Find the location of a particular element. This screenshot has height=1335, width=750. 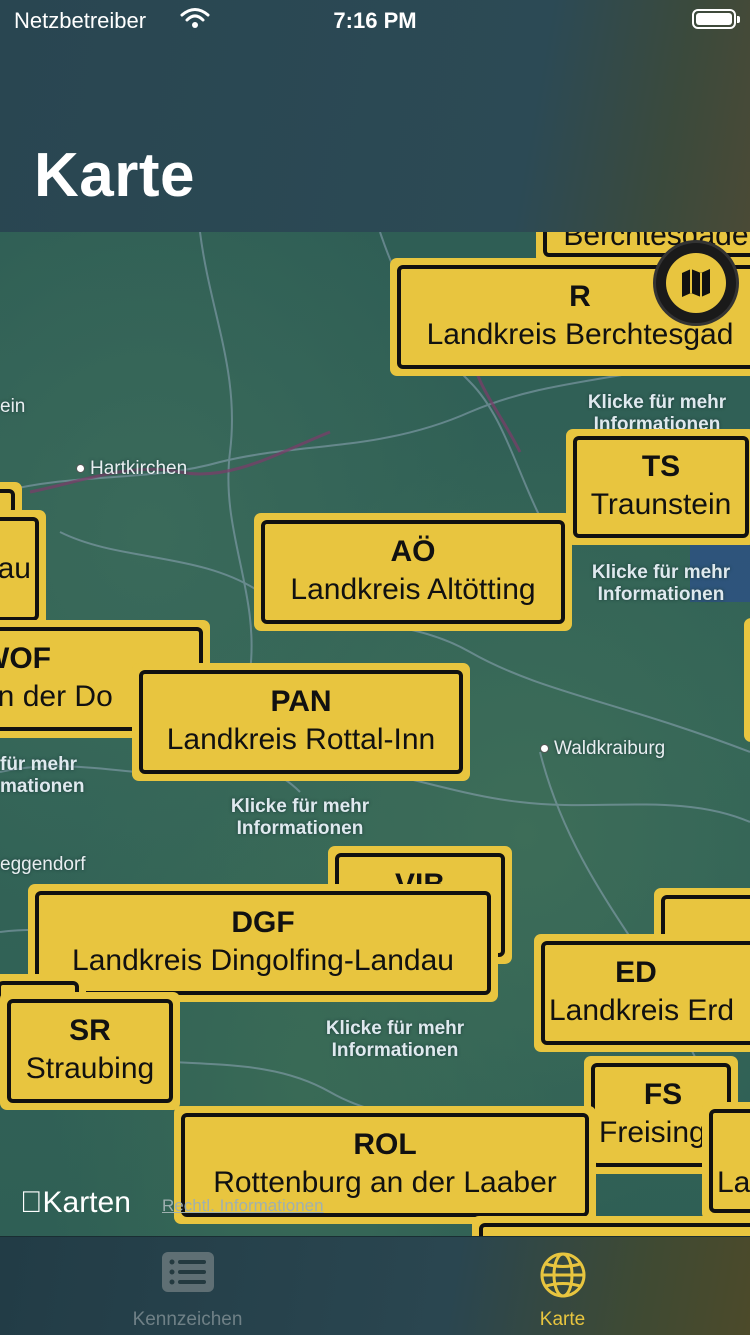

map-place-label: Waldkraiburg is located at coordinates (602, 749).